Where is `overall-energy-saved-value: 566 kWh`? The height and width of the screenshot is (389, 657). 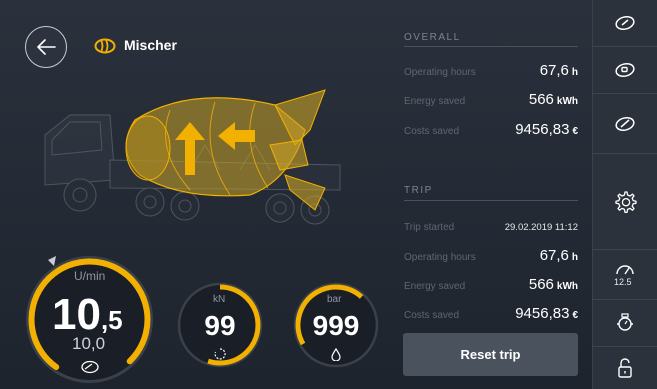 overall-energy-saved-value: 566 kWh is located at coordinates (553, 99).